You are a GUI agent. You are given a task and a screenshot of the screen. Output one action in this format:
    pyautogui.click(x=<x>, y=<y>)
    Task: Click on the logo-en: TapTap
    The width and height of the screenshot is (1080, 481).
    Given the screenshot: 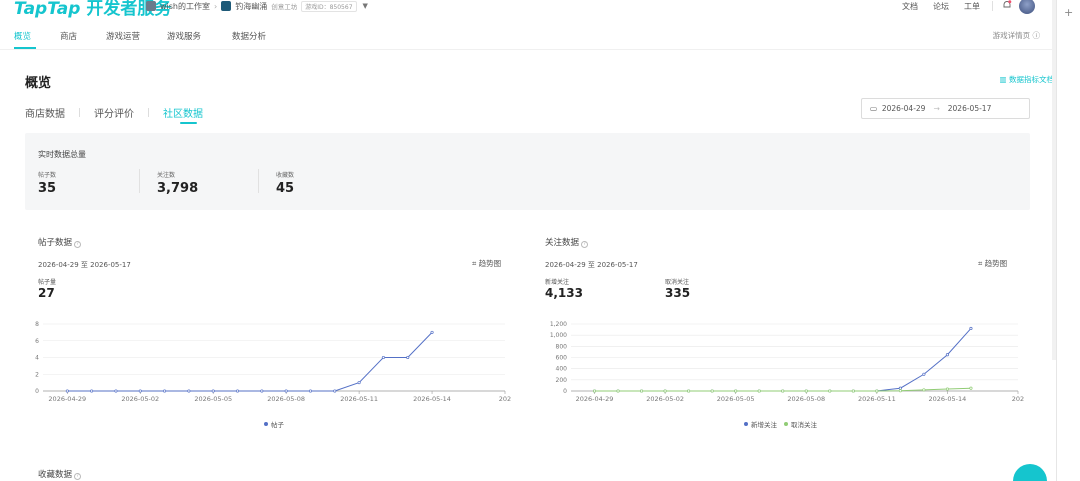 What is the action you would take?
    pyautogui.click(x=47, y=9)
    